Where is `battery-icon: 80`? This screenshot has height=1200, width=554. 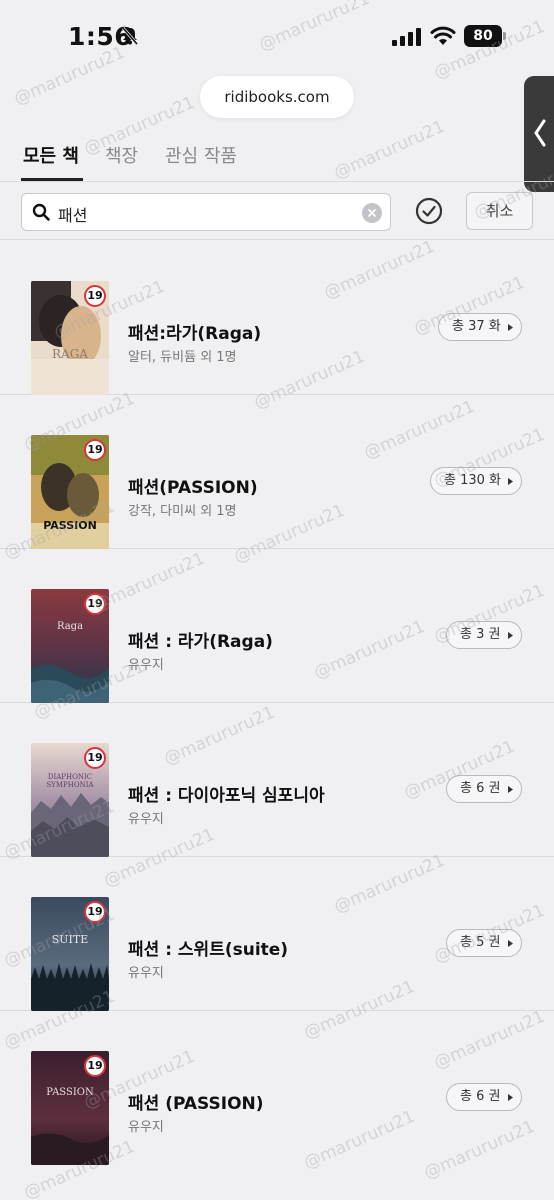
battery-icon: 80 is located at coordinates (485, 36).